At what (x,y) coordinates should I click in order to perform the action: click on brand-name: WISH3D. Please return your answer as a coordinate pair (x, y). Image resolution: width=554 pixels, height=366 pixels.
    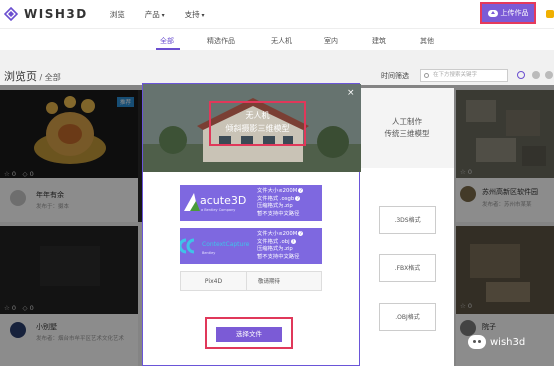
    Looking at the image, I should click on (56, 14).